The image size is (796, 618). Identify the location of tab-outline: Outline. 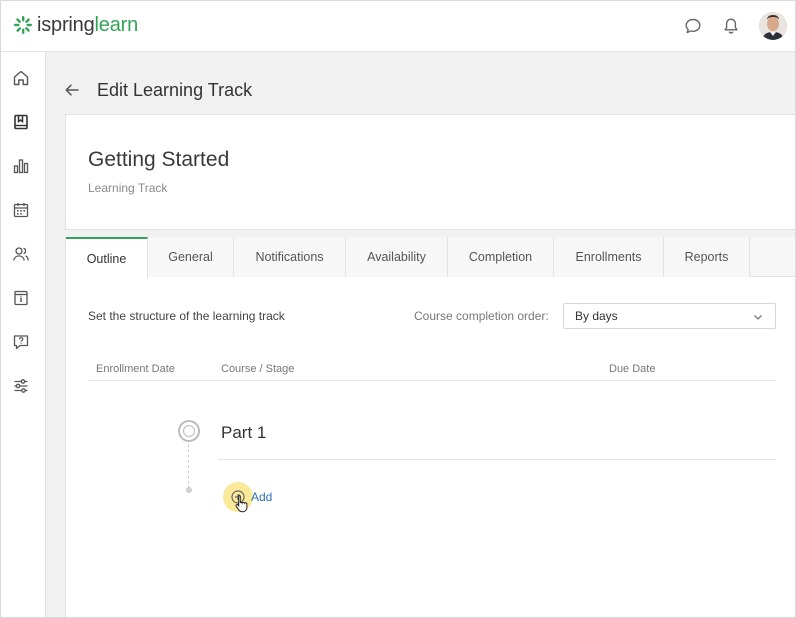
(107, 257).